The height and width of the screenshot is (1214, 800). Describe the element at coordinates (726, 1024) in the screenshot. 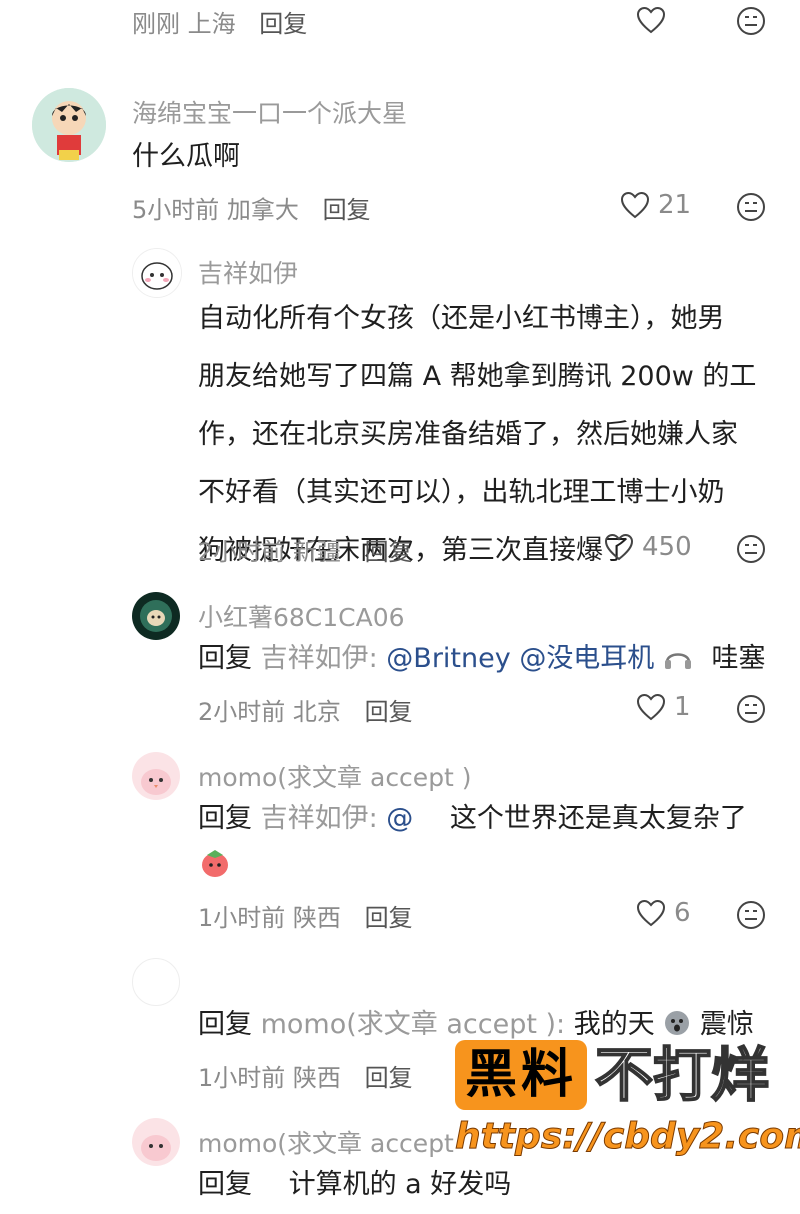

I see `comment-tail: 震惊` at that location.